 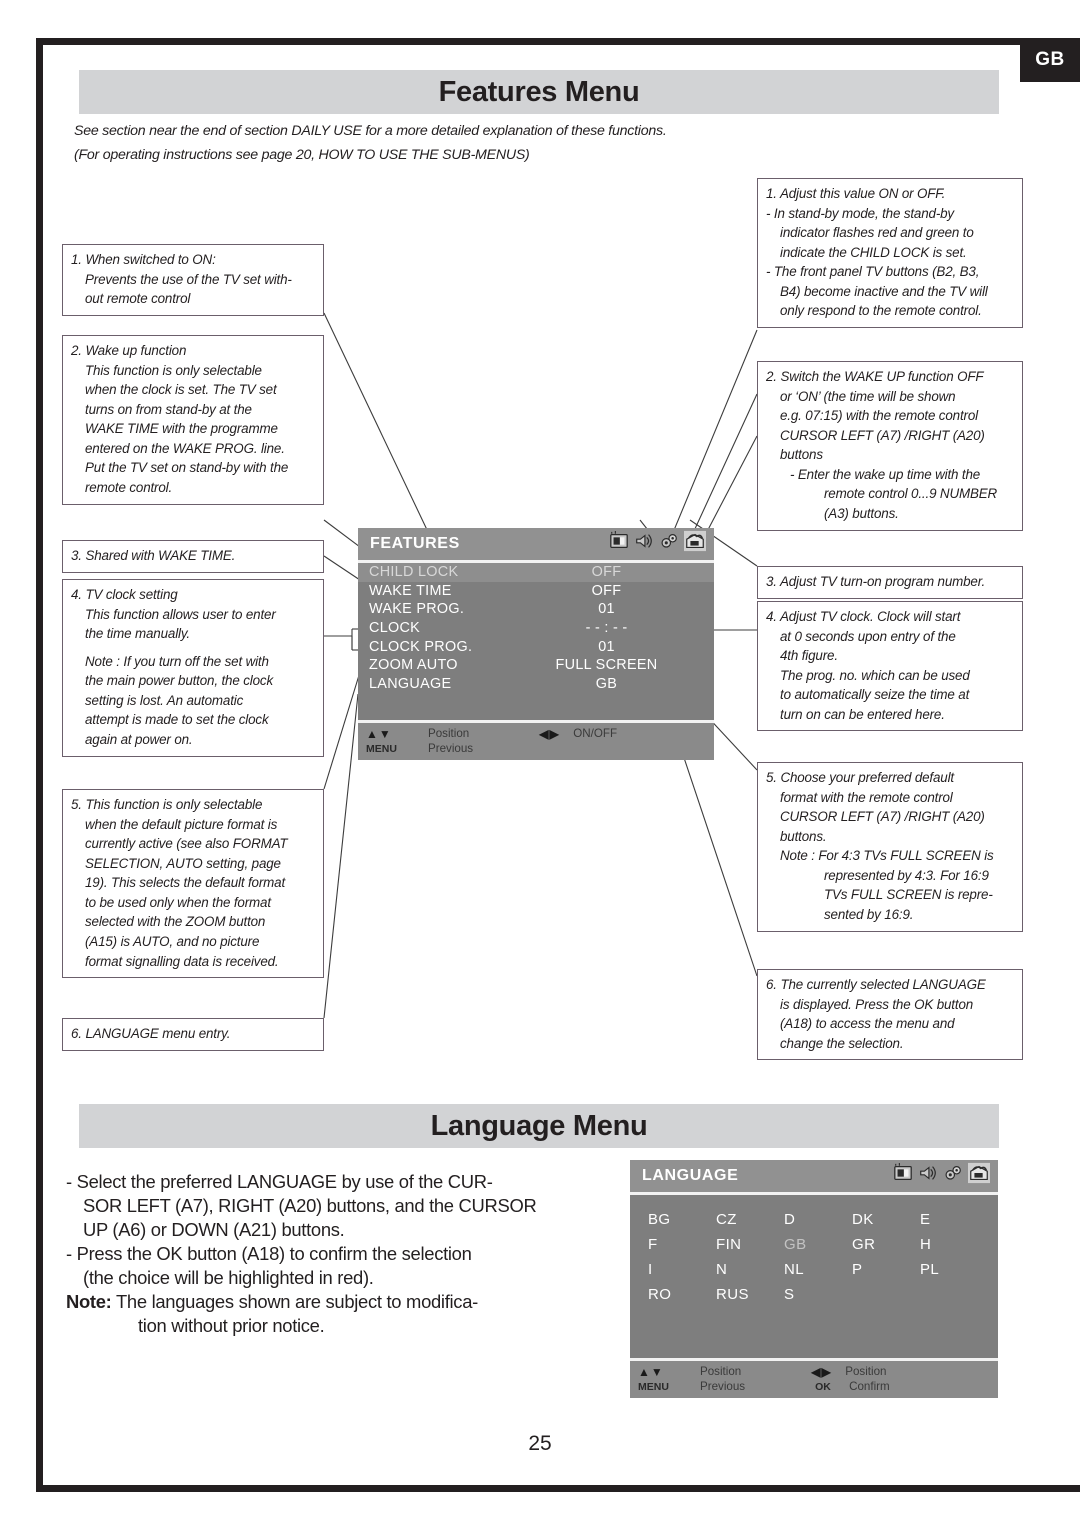 I want to click on features-osd-row-label: CLOCK, so click(x=395, y=628).